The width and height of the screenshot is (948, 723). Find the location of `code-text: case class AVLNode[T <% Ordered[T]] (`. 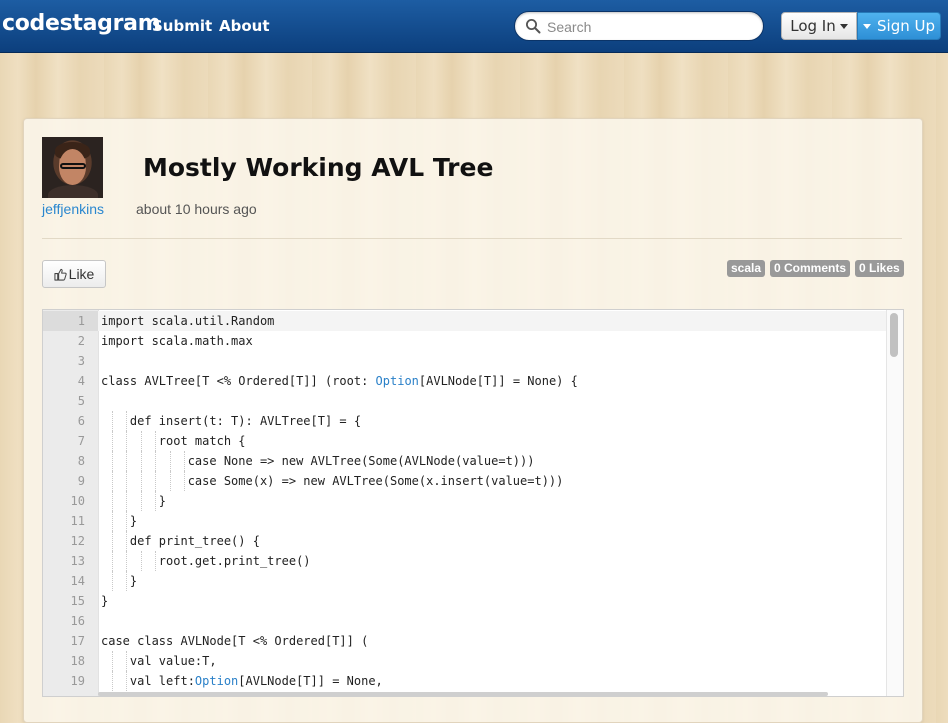

code-text: case class AVLNode[T <% Ordered[T]] ( is located at coordinates (235, 641).